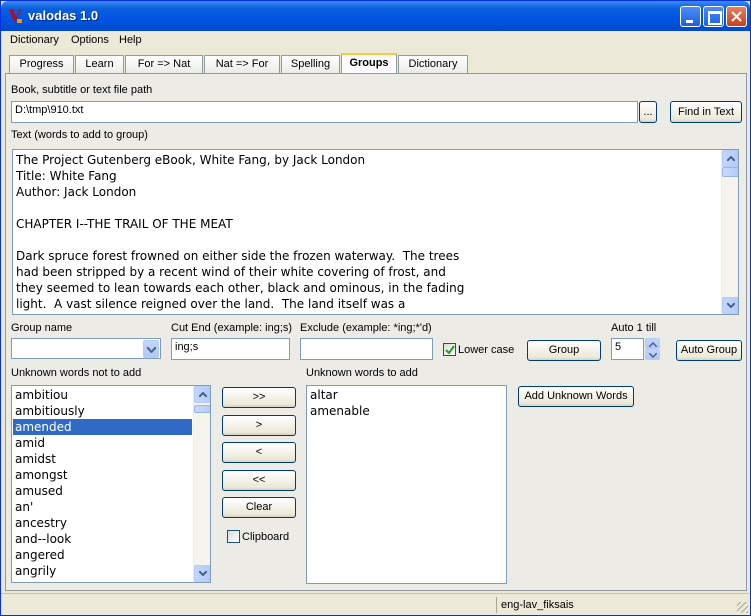  What do you see at coordinates (713, 16) in the screenshot?
I see `maximize-button` at bounding box center [713, 16].